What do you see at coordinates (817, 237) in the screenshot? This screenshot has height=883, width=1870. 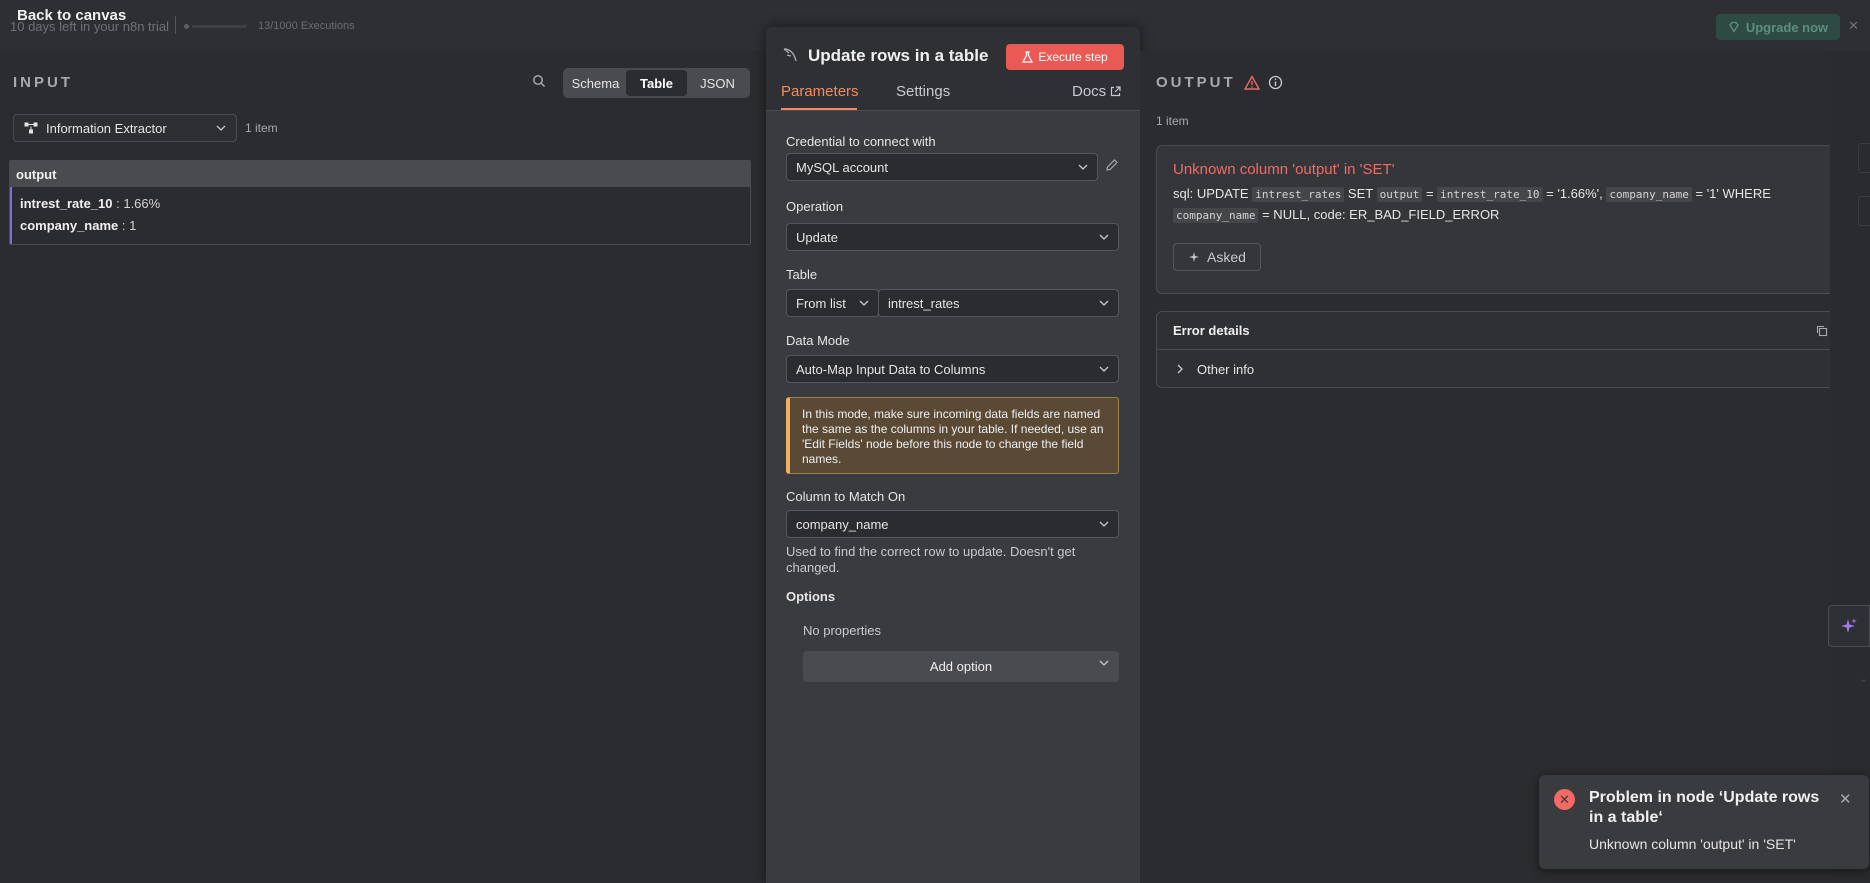 I see `operation-value: Update` at bounding box center [817, 237].